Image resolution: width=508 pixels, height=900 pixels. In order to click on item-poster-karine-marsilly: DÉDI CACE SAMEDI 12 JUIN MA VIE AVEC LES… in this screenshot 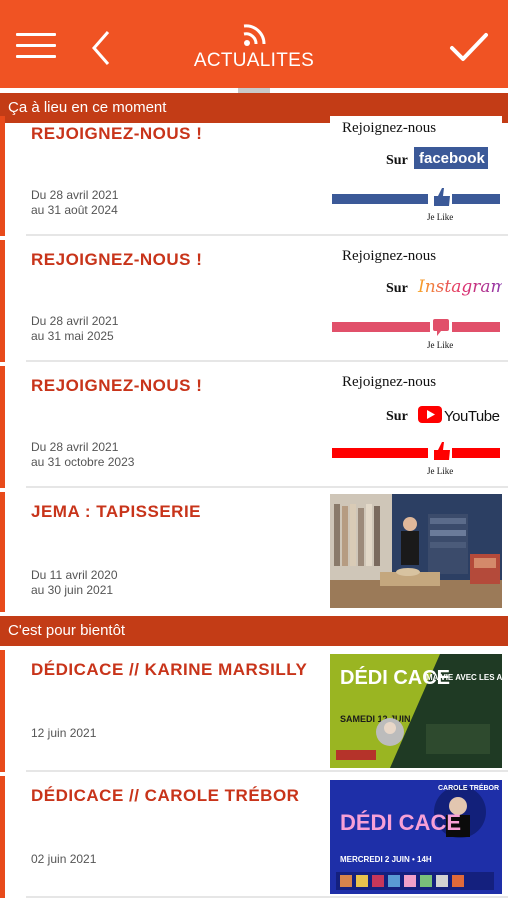, I will do `click(416, 711)`.